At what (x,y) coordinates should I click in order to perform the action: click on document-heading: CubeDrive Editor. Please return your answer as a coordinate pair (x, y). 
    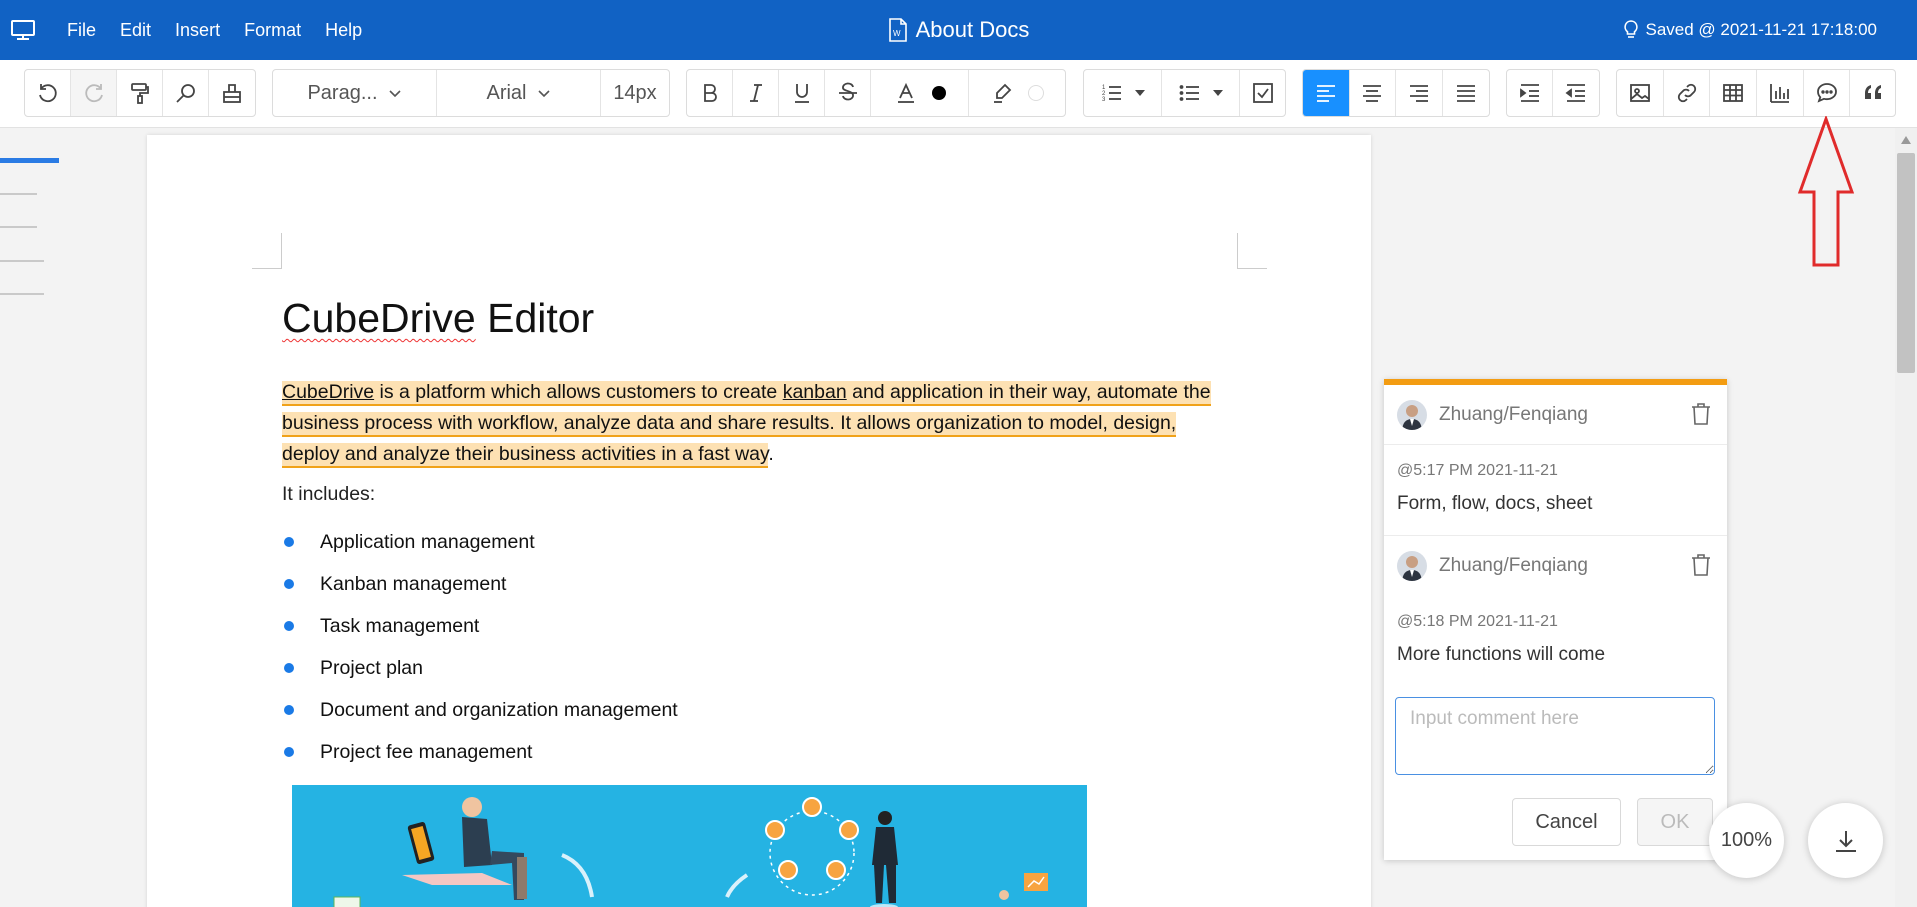
    Looking at the image, I should click on (438, 318).